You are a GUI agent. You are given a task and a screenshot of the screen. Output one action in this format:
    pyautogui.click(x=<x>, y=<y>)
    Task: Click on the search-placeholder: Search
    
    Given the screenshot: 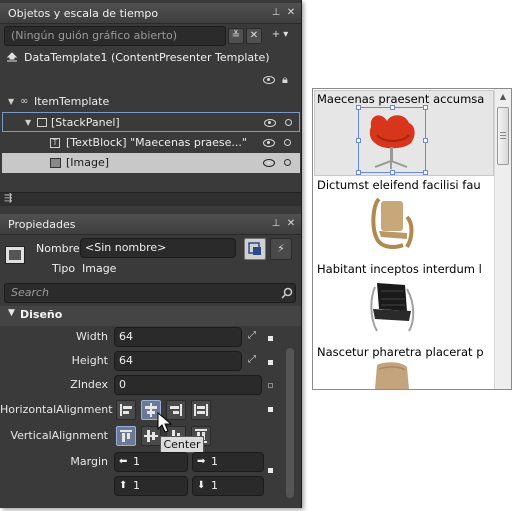 What is the action you would take?
    pyautogui.click(x=30, y=292)
    